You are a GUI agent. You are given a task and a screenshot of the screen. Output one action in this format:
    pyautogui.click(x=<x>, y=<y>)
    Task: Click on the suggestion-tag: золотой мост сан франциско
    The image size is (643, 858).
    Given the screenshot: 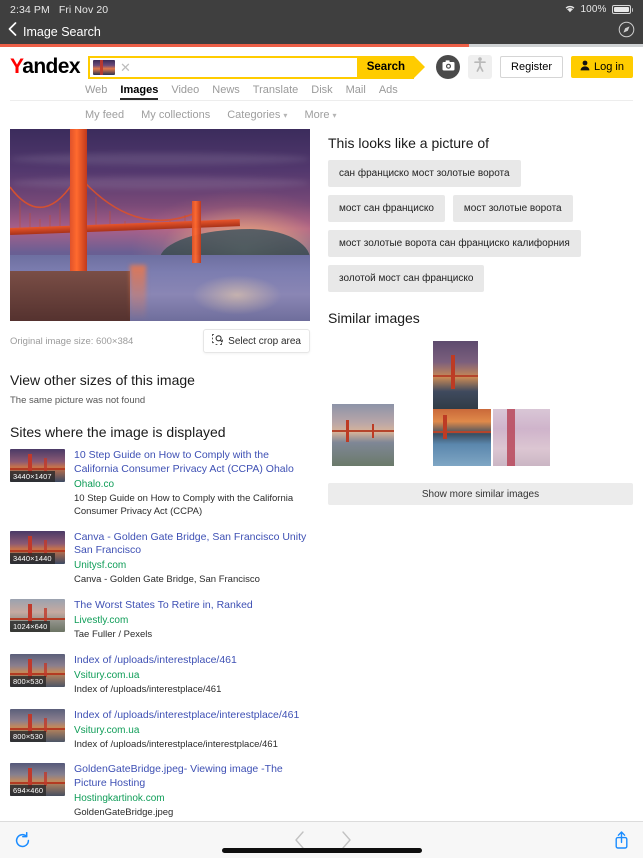 What is the action you would take?
    pyautogui.click(x=406, y=278)
    